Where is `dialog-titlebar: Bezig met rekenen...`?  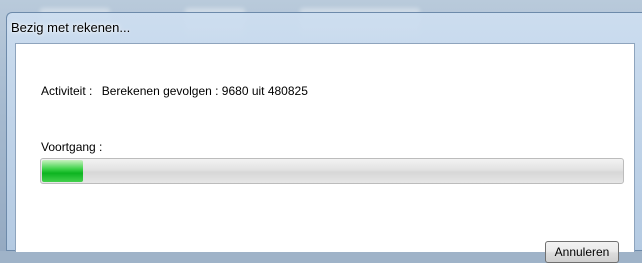 dialog-titlebar: Bezig met rekenen... is located at coordinates (324, 28).